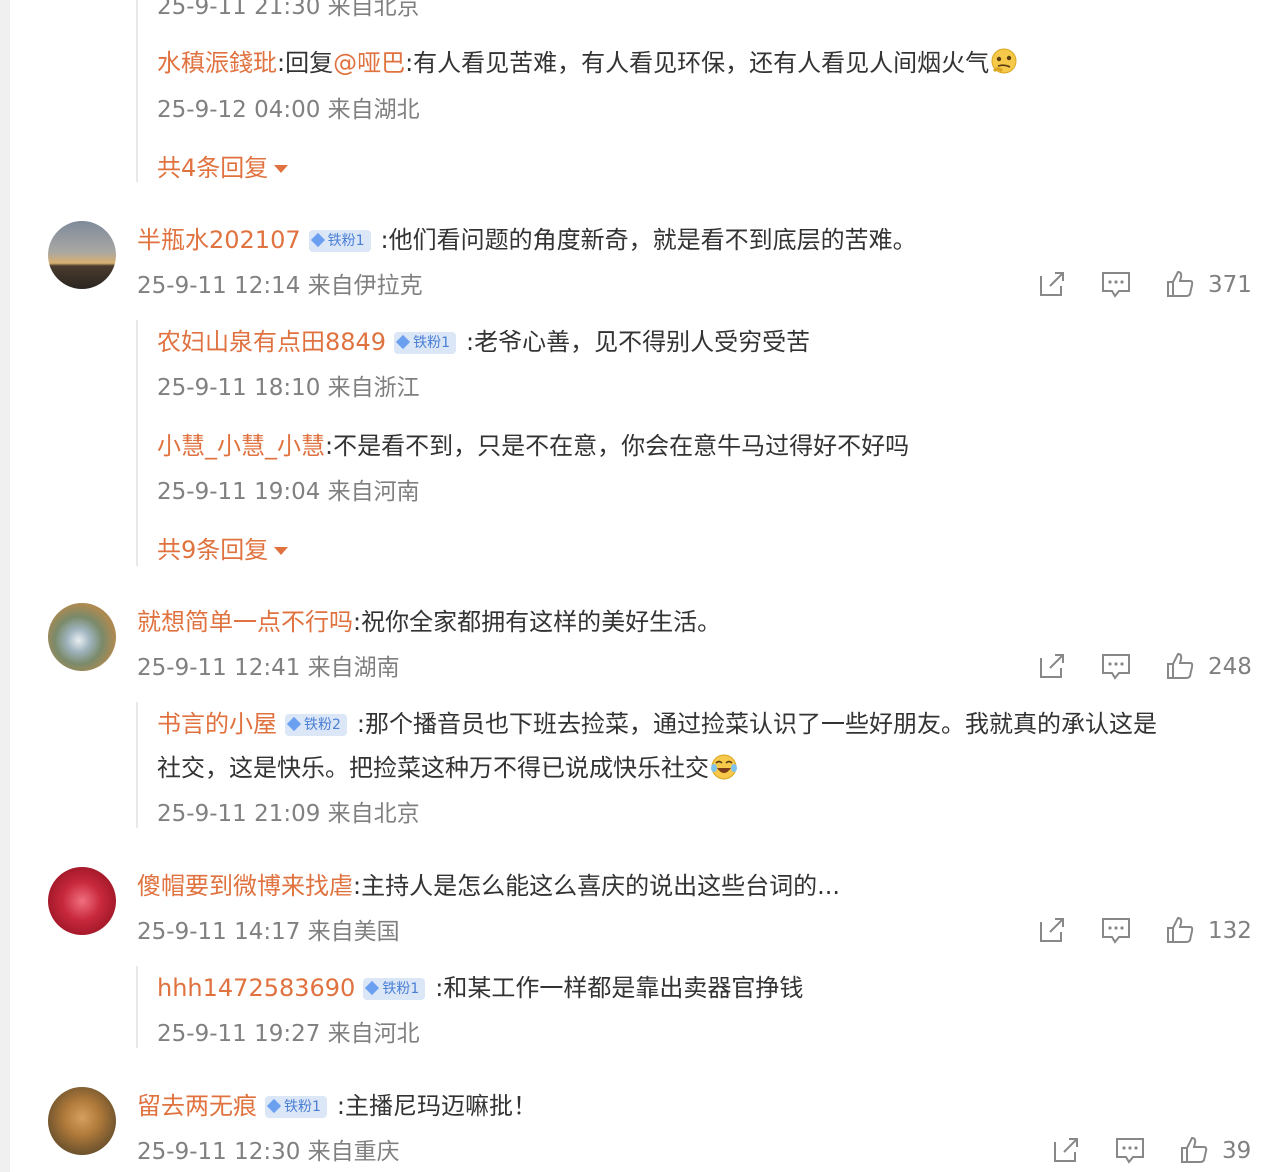 This screenshot has height=1172, width=1262. I want to click on reply-item: 农妇山泉有点田8849 铁粉1 :老爷心善，见不得别人受穷受苦, so click(483, 342).